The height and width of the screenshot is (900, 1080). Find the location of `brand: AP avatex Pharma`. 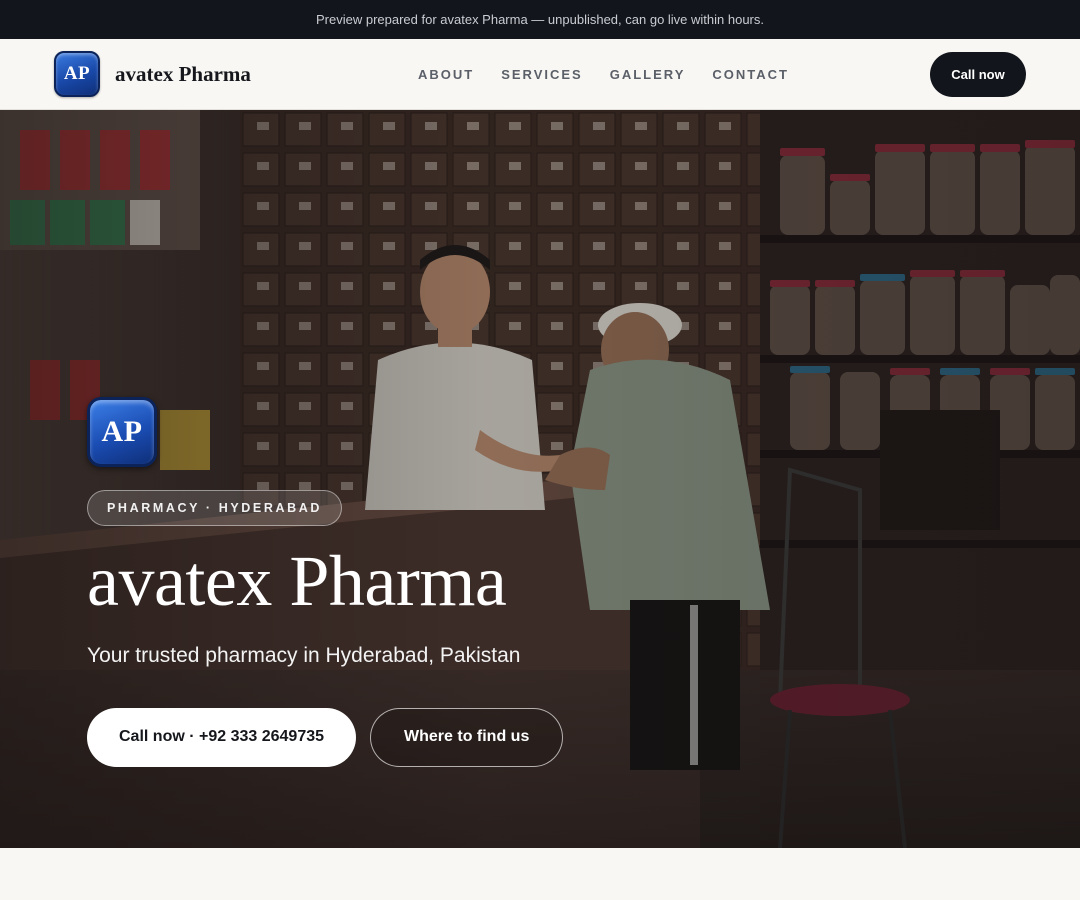

brand: AP avatex Pharma is located at coordinates (152, 74).